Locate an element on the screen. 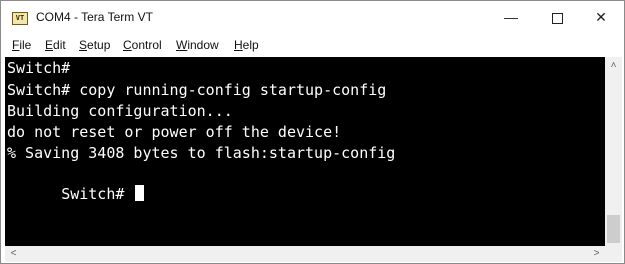  menu-edit: Edit is located at coordinates (55, 45).